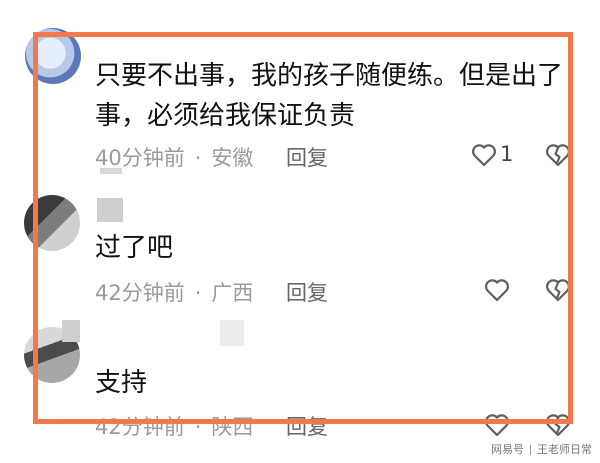 The image size is (600, 463). What do you see at coordinates (564, 449) in the screenshot?
I see `watermark-author: 王老师日常` at bounding box center [564, 449].